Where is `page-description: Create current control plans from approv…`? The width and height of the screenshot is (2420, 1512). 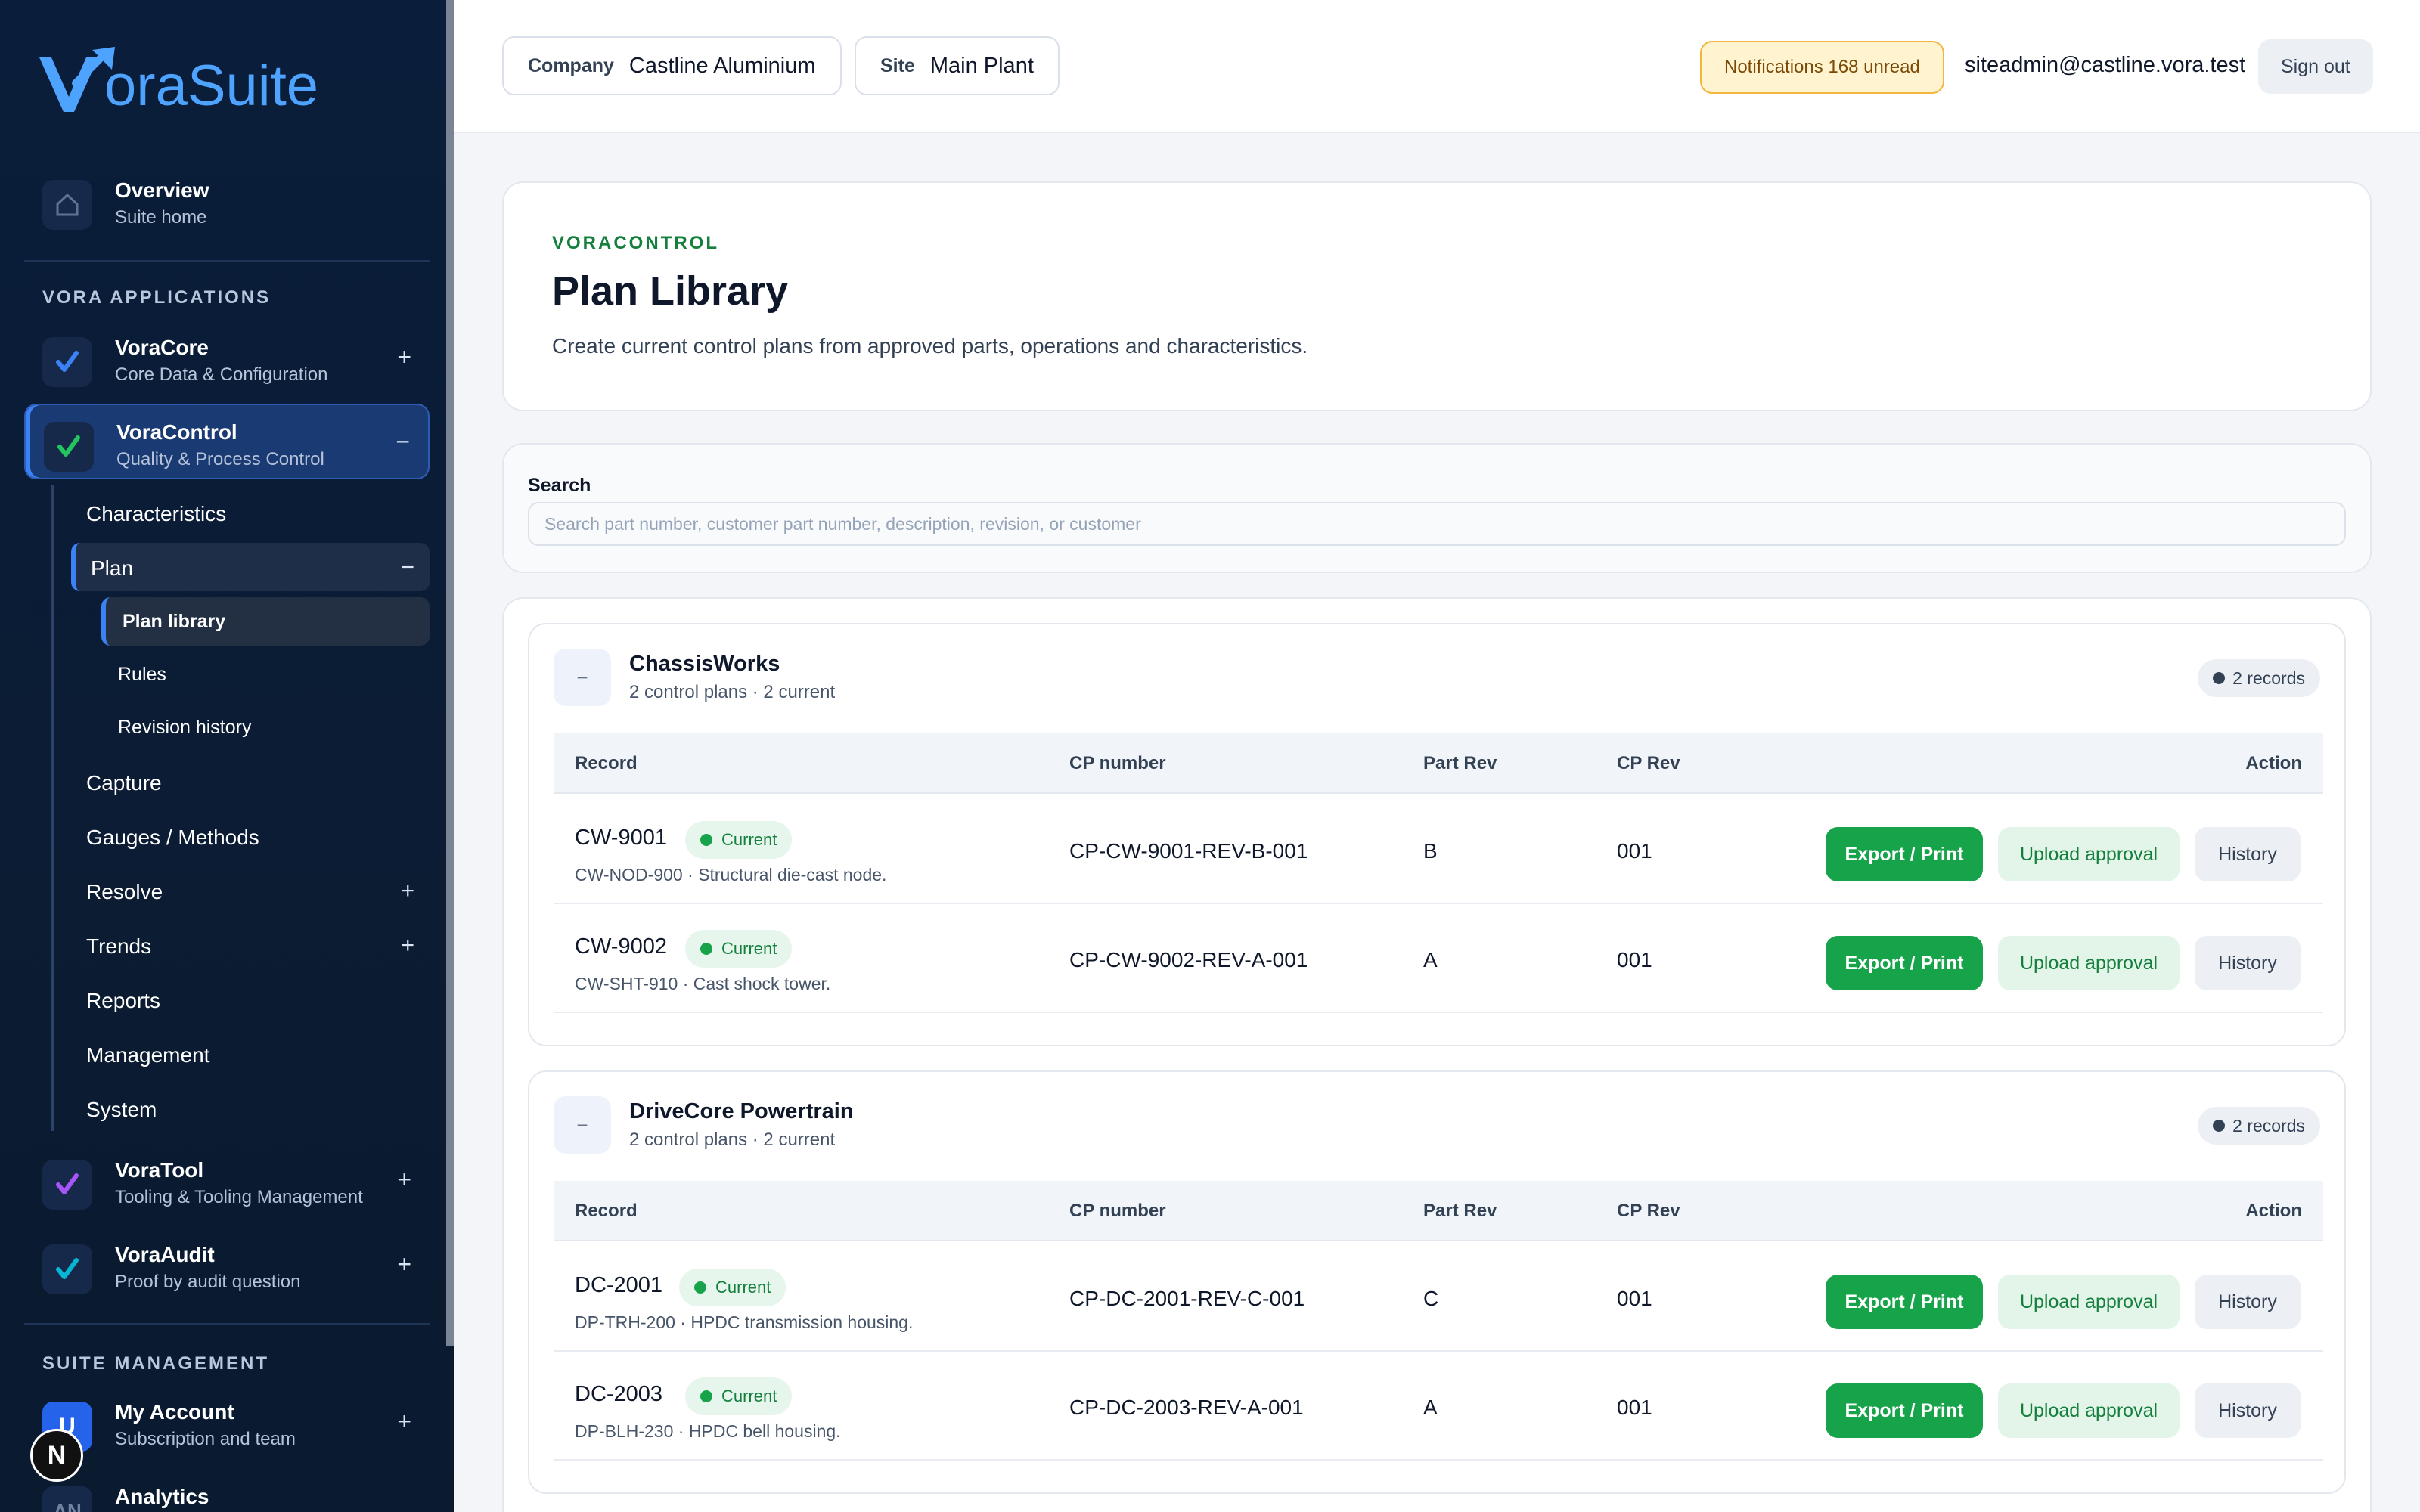 page-description: Create current control plans from approv… is located at coordinates (930, 346).